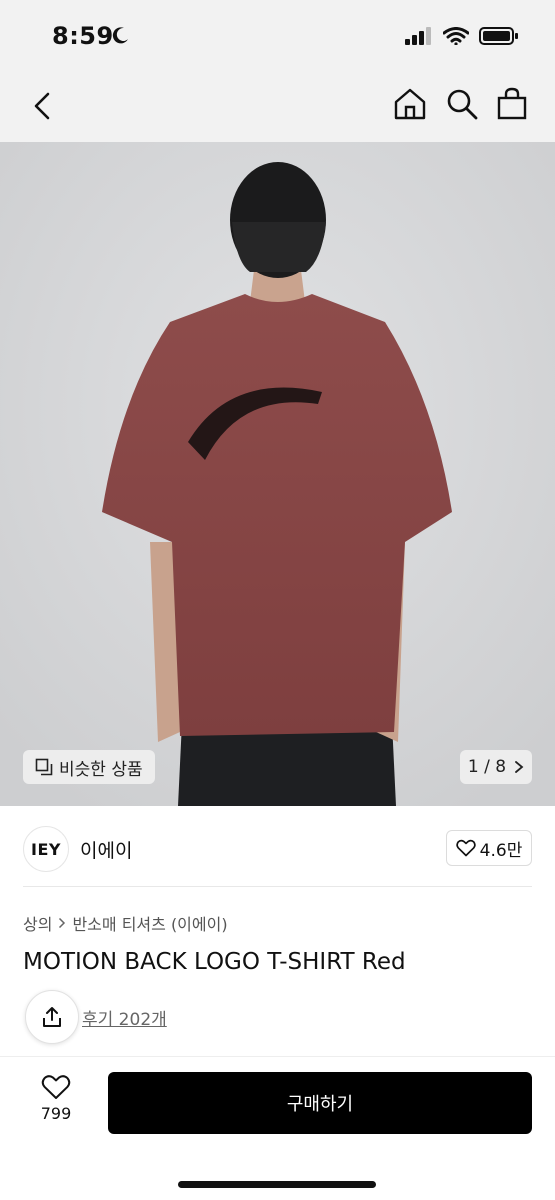 The image size is (555, 1200). I want to click on share-button, so click(52, 1017).